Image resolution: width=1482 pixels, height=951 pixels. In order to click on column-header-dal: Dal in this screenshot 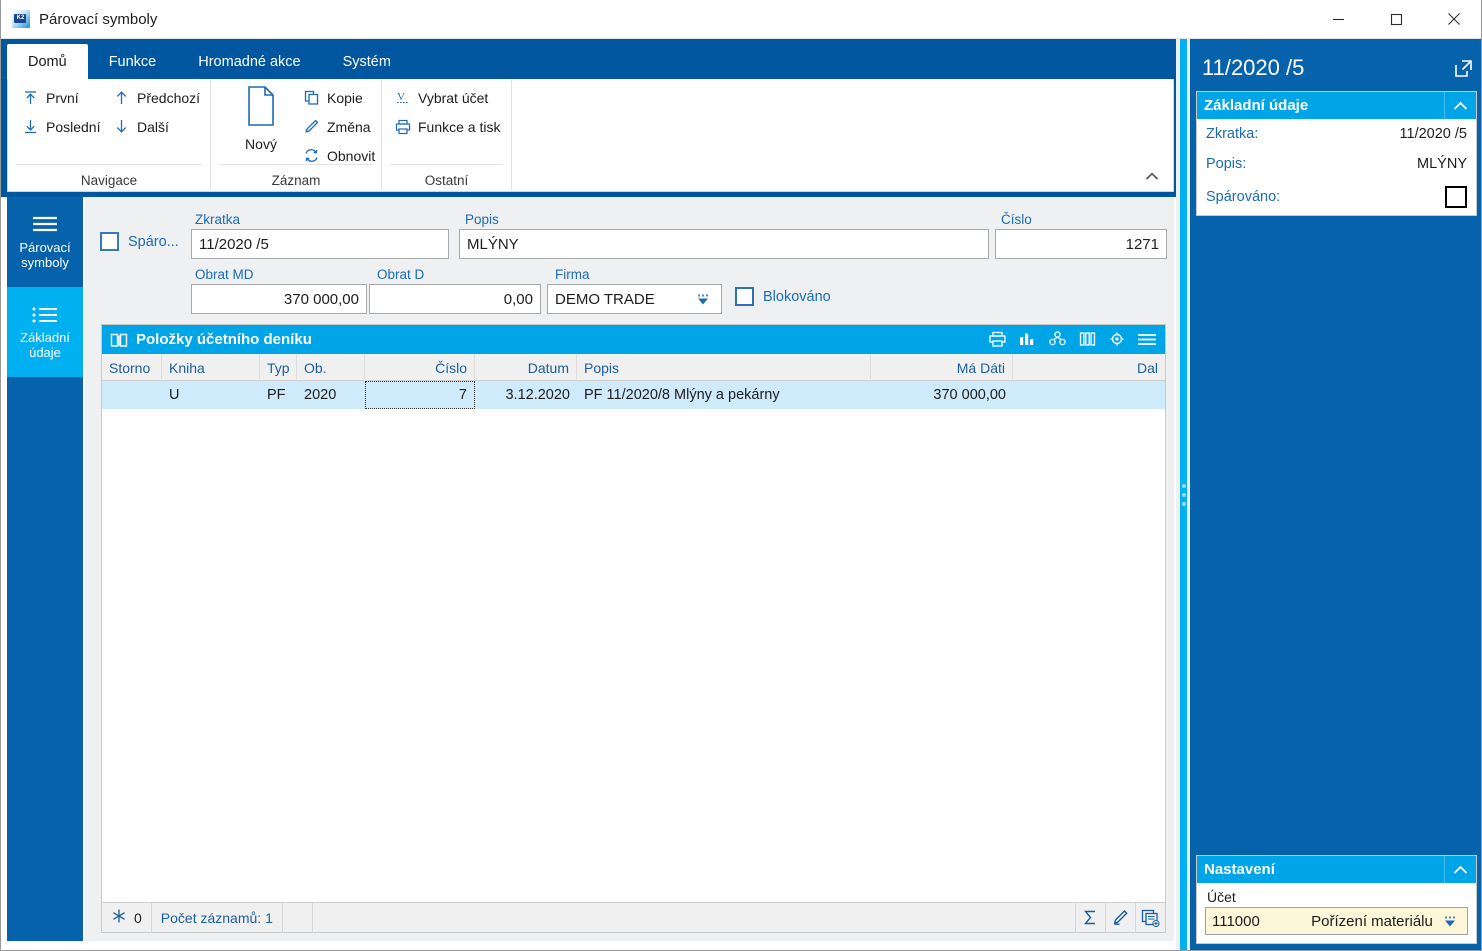, I will do `click(1089, 367)`.